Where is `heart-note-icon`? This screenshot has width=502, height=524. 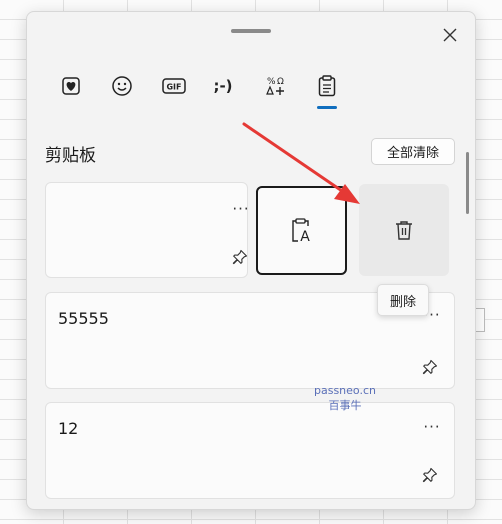
heart-note-icon is located at coordinates (71, 86).